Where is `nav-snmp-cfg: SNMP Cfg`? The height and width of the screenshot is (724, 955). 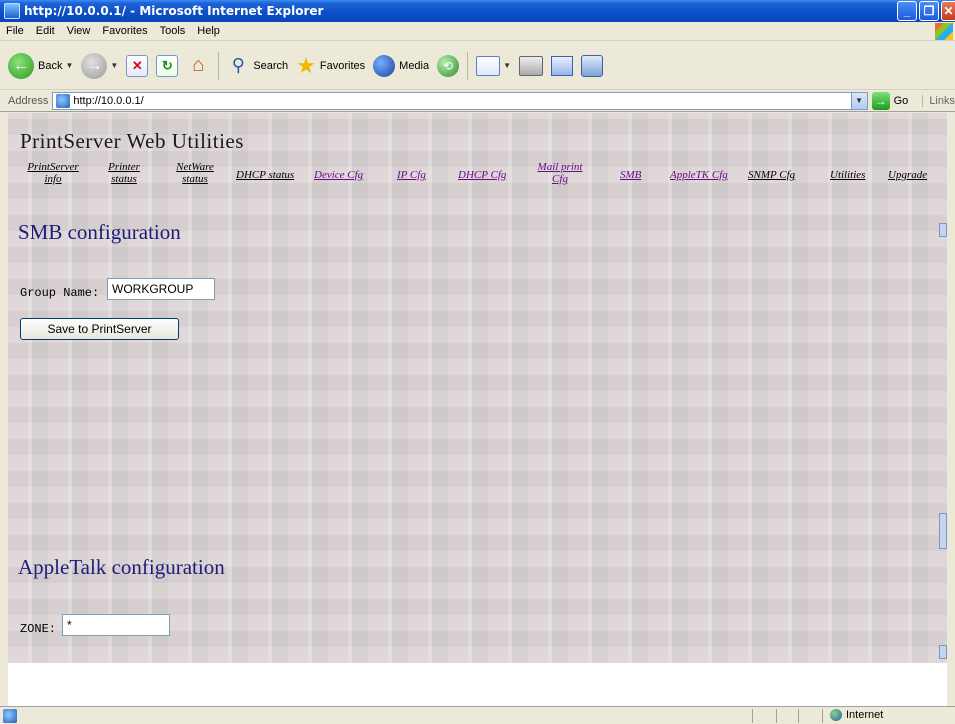
nav-snmp-cfg: SNMP Cfg is located at coordinates (771, 175).